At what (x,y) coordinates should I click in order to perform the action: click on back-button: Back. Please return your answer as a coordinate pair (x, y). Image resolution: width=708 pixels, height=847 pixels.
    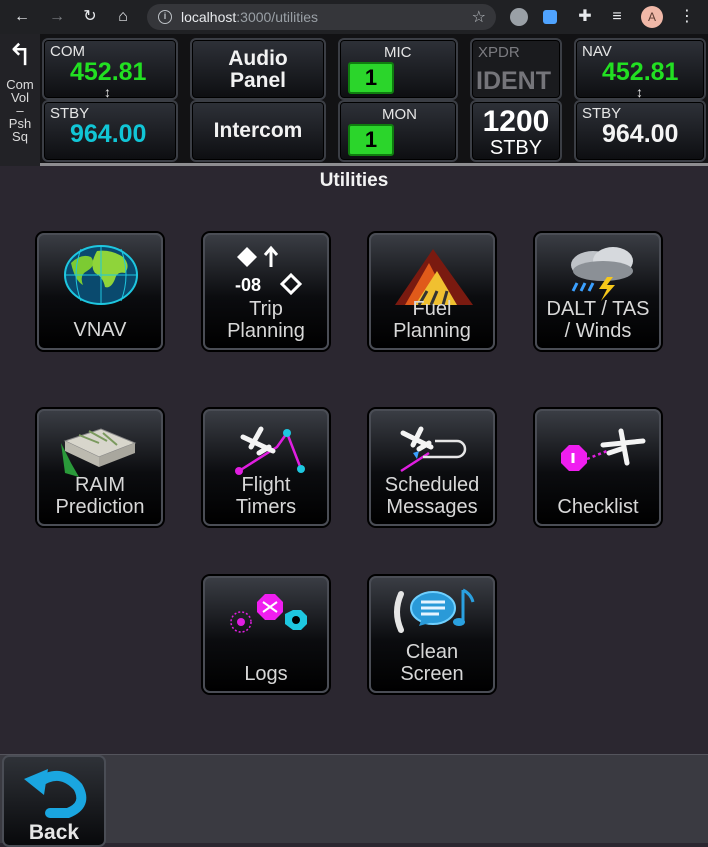
    Looking at the image, I should click on (54, 801).